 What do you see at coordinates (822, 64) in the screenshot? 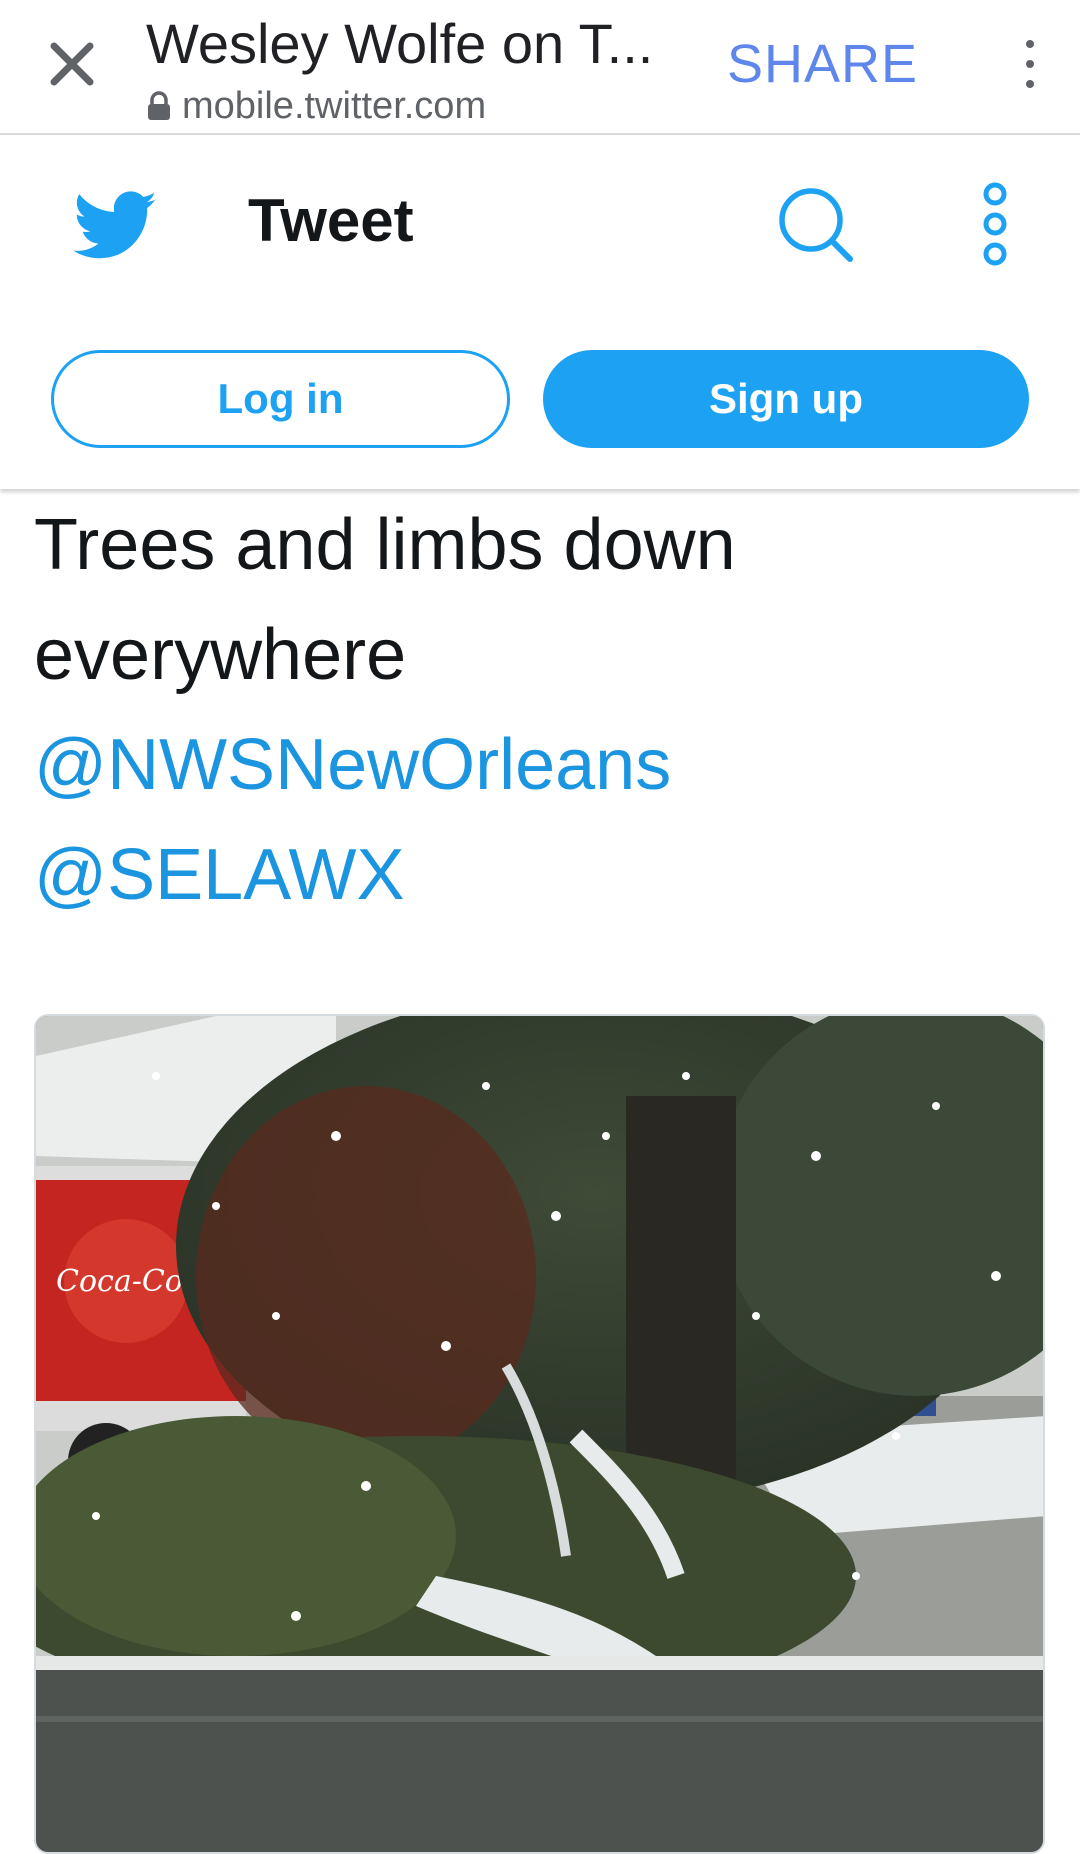
I see `share-button: SHARE` at bounding box center [822, 64].